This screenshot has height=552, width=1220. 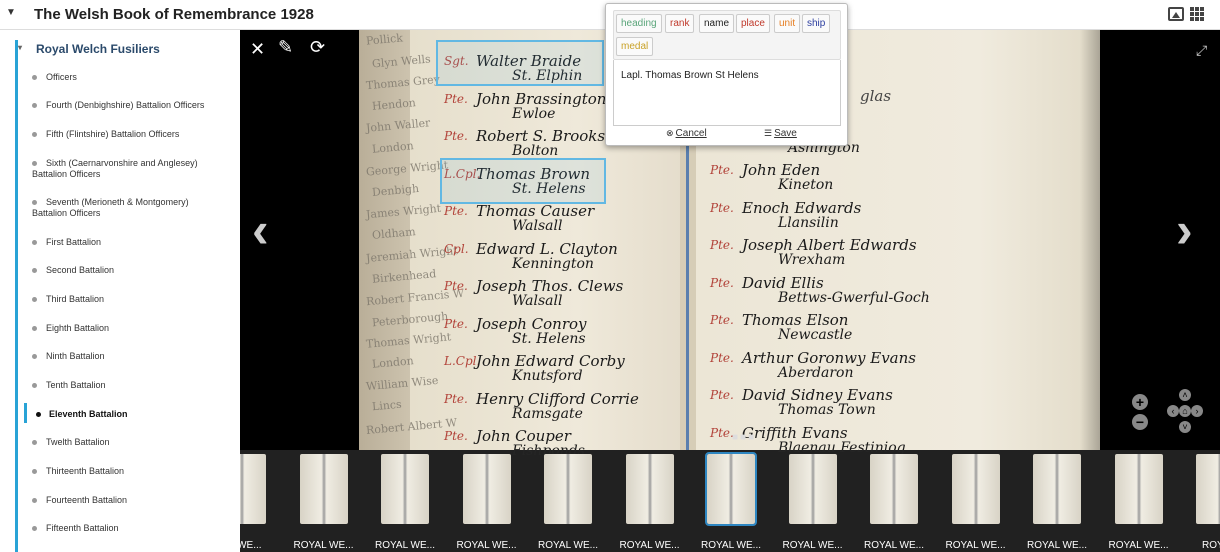 I want to click on refresh-icon: ⟳, so click(x=317, y=47).